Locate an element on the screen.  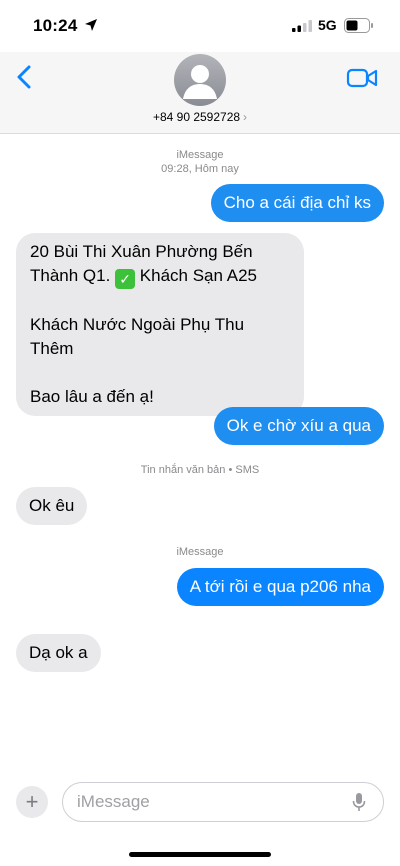
received-message: Ok êu is located at coordinates (52, 506).